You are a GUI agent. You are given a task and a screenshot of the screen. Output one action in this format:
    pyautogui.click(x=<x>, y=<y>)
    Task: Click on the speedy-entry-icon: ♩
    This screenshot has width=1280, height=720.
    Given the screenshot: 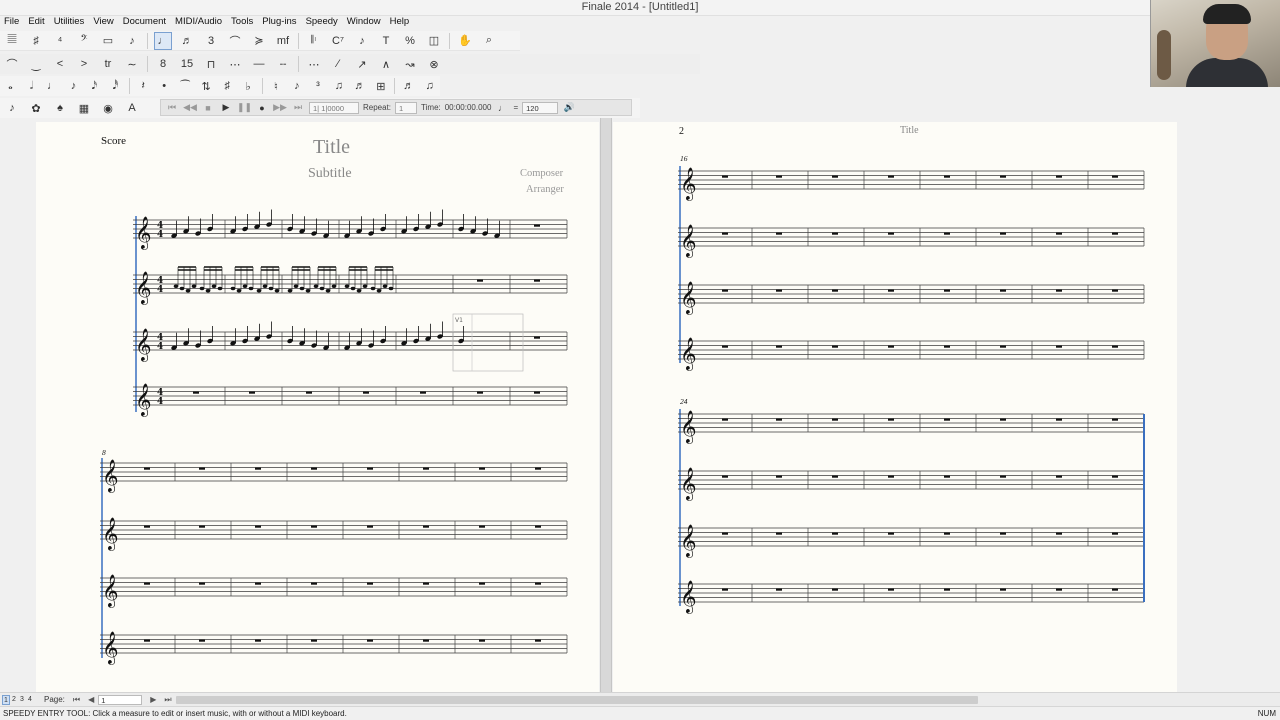 What is the action you would take?
    pyautogui.click(x=163, y=40)
    